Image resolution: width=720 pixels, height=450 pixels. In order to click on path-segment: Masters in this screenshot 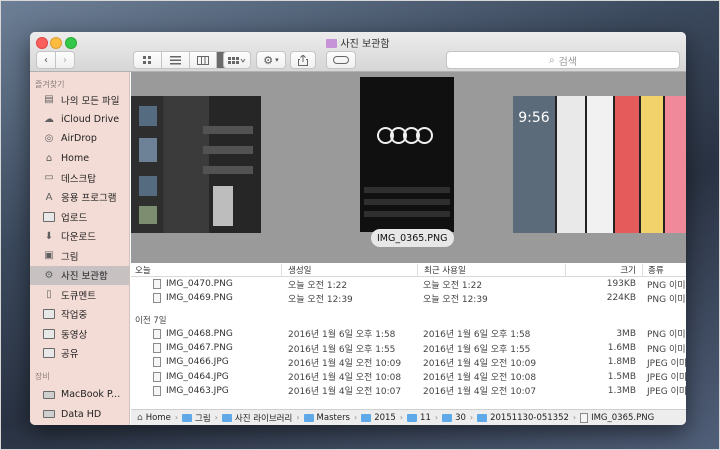, I will do `click(326, 418)`.